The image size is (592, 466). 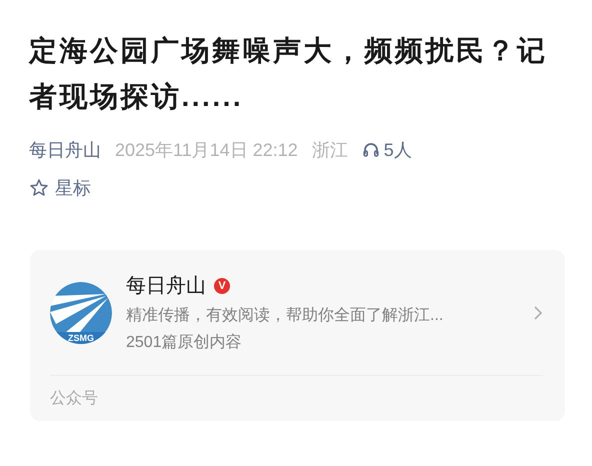 I want to click on verified-badge: V, so click(x=222, y=286).